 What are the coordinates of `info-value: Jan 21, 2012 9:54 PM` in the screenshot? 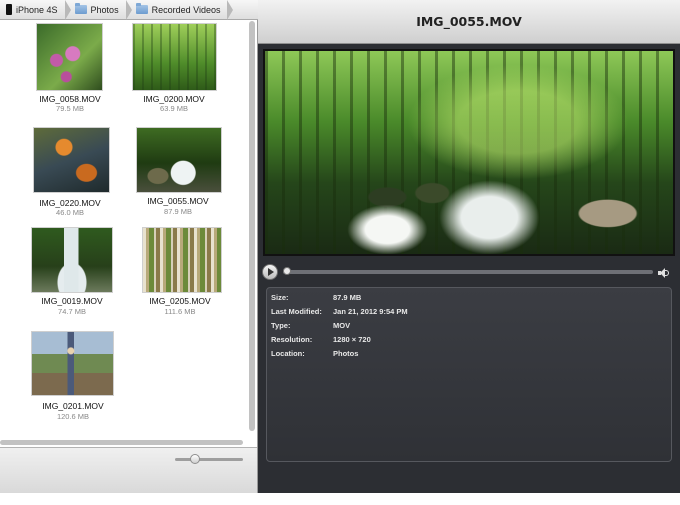 It's located at (370, 311).